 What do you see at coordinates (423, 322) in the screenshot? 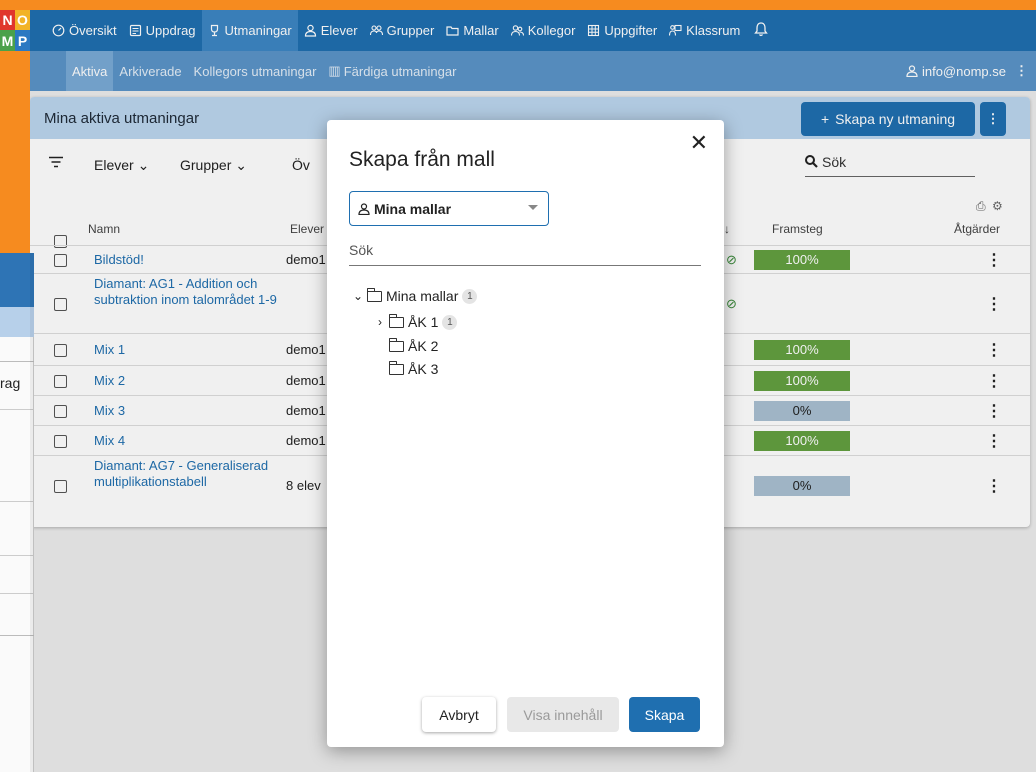
I see `tree-node-ak1-label: ÅK 1` at bounding box center [423, 322].